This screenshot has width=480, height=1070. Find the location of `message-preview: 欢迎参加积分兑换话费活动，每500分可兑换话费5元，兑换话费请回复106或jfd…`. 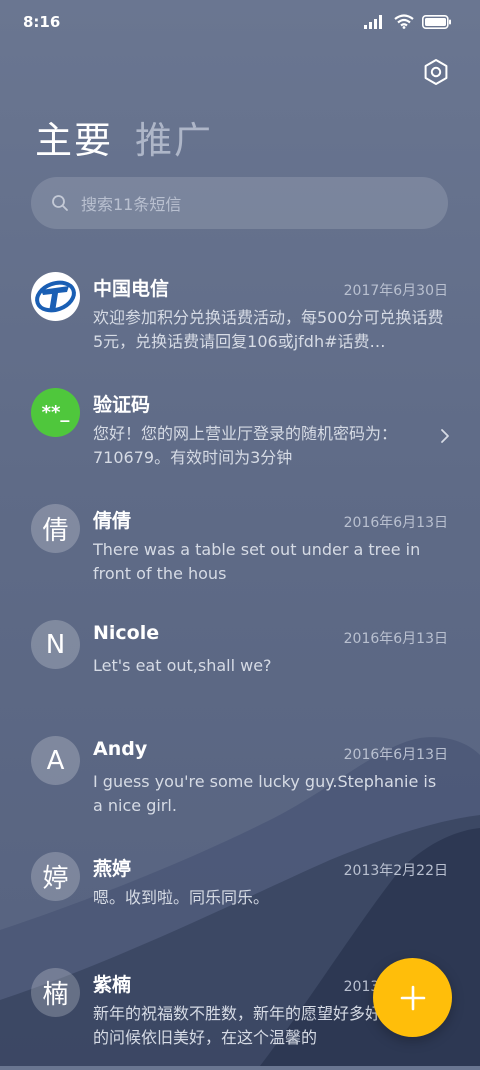

message-preview: 欢迎参加积分兑换话费活动，每500分可兑换话费5元，兑换话费请回复106或jfd… is located at coordinates (268, 329).